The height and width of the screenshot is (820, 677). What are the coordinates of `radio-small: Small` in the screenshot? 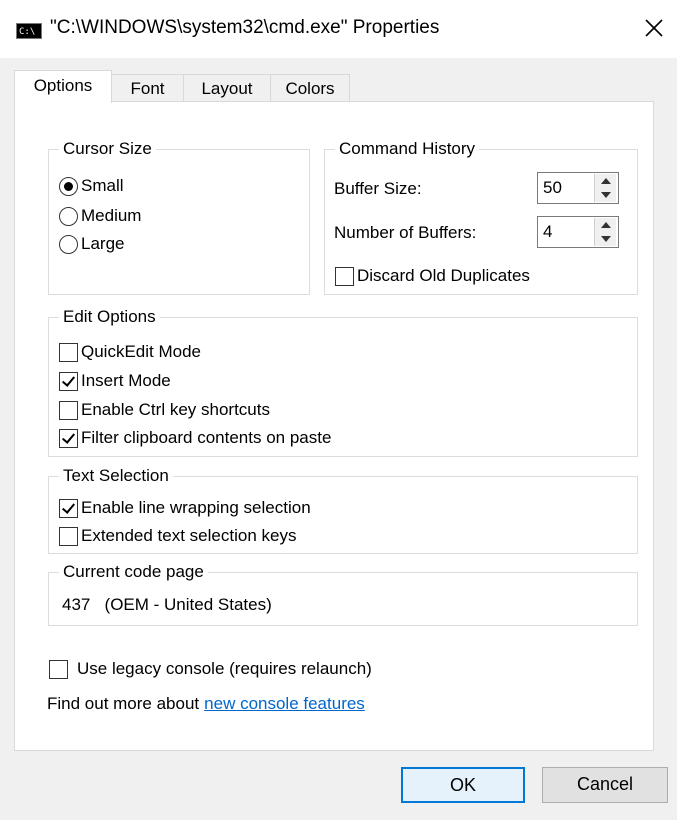 It's located at (91, 186).